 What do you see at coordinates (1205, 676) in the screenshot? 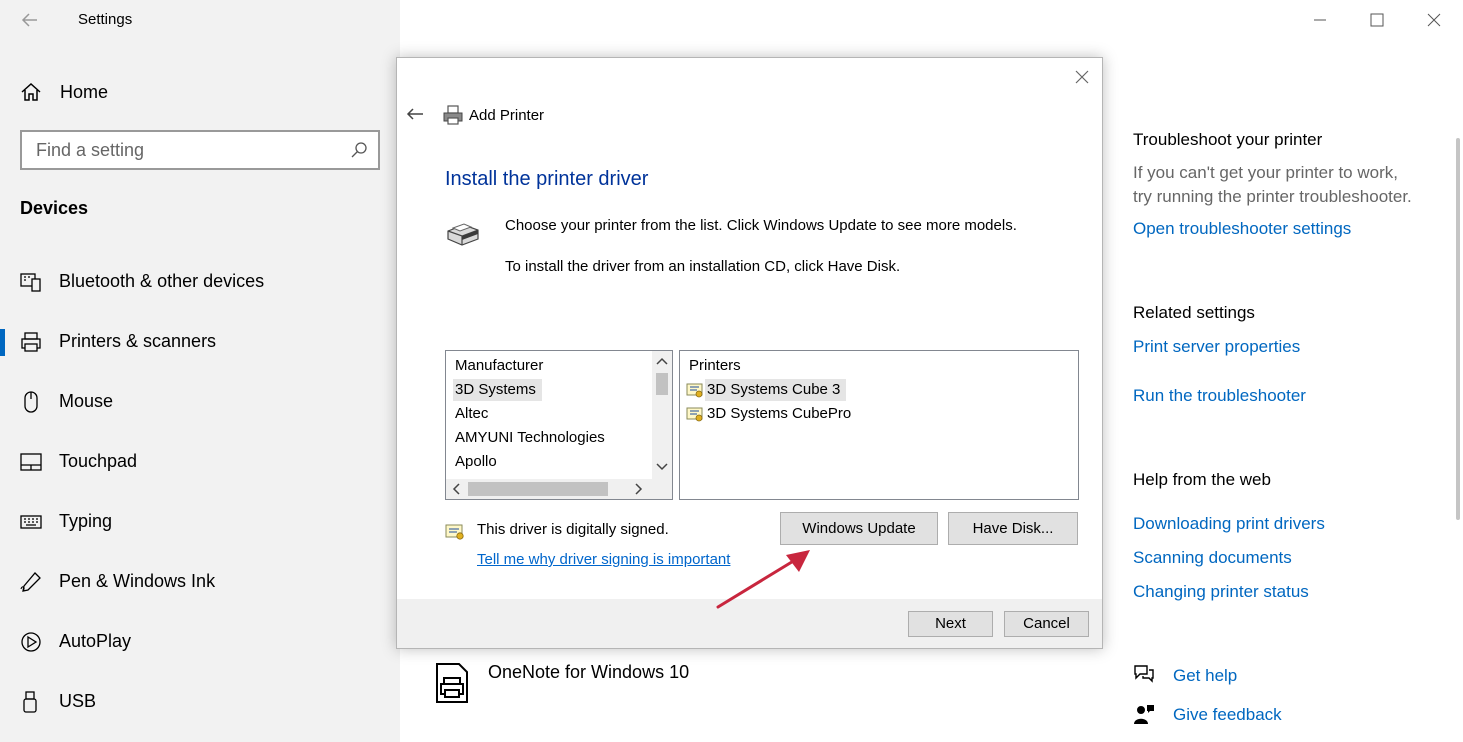
I see `get-help-link: Get help` at bounding box center [1205, 676].